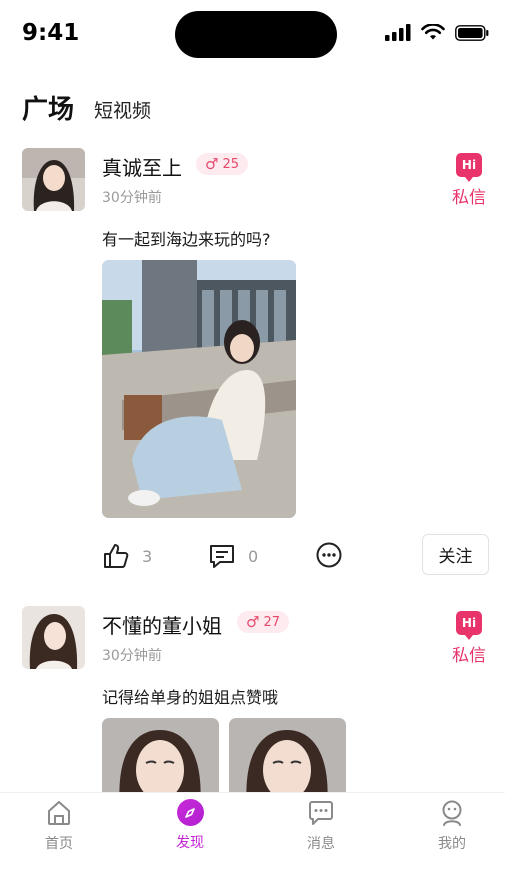 This screenshot has height=870, width=505. Describe the element at coordinates (321, 844) in the screenshot. I see `nav-messages-label: 消息` at that location.